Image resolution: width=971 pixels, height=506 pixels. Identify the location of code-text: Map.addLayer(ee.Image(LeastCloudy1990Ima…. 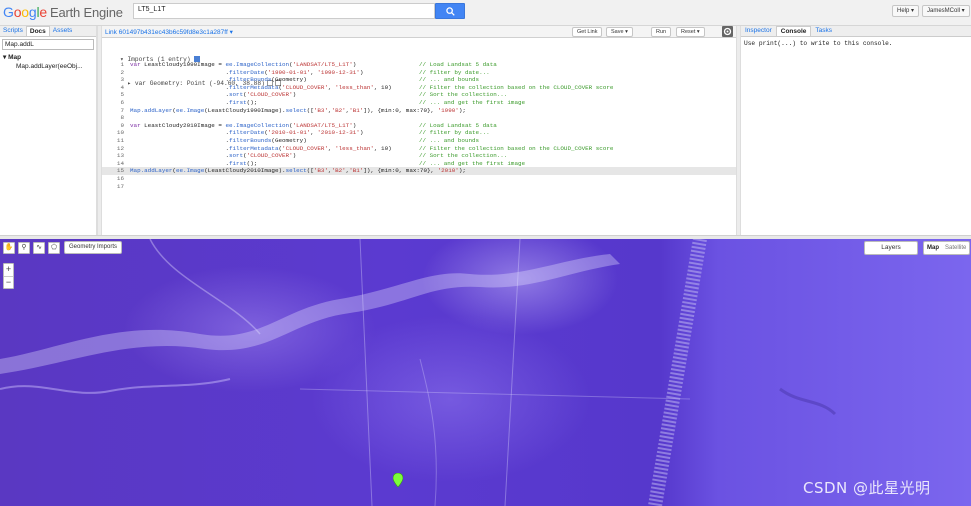
(298, 110).